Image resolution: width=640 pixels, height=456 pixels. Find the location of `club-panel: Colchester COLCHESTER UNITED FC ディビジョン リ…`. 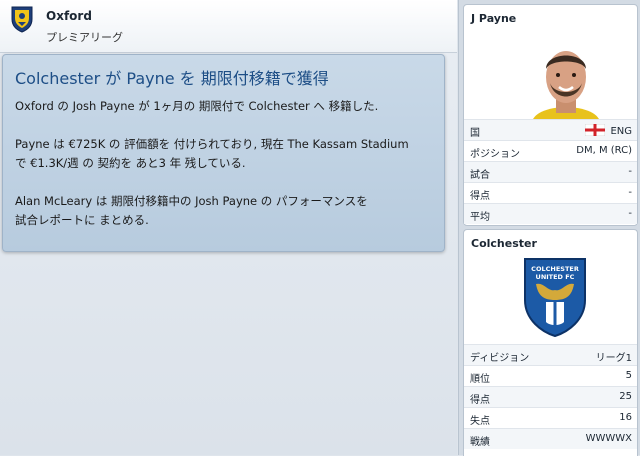

club-panel: Colchester COLCHESTER UNITED FC ディビジョン リ… is located at coordinates (550, 342).